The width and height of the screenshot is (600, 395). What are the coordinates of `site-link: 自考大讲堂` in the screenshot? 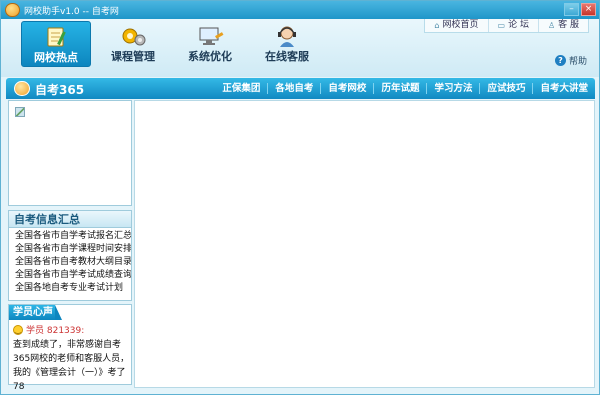 It's located at (563, 88).